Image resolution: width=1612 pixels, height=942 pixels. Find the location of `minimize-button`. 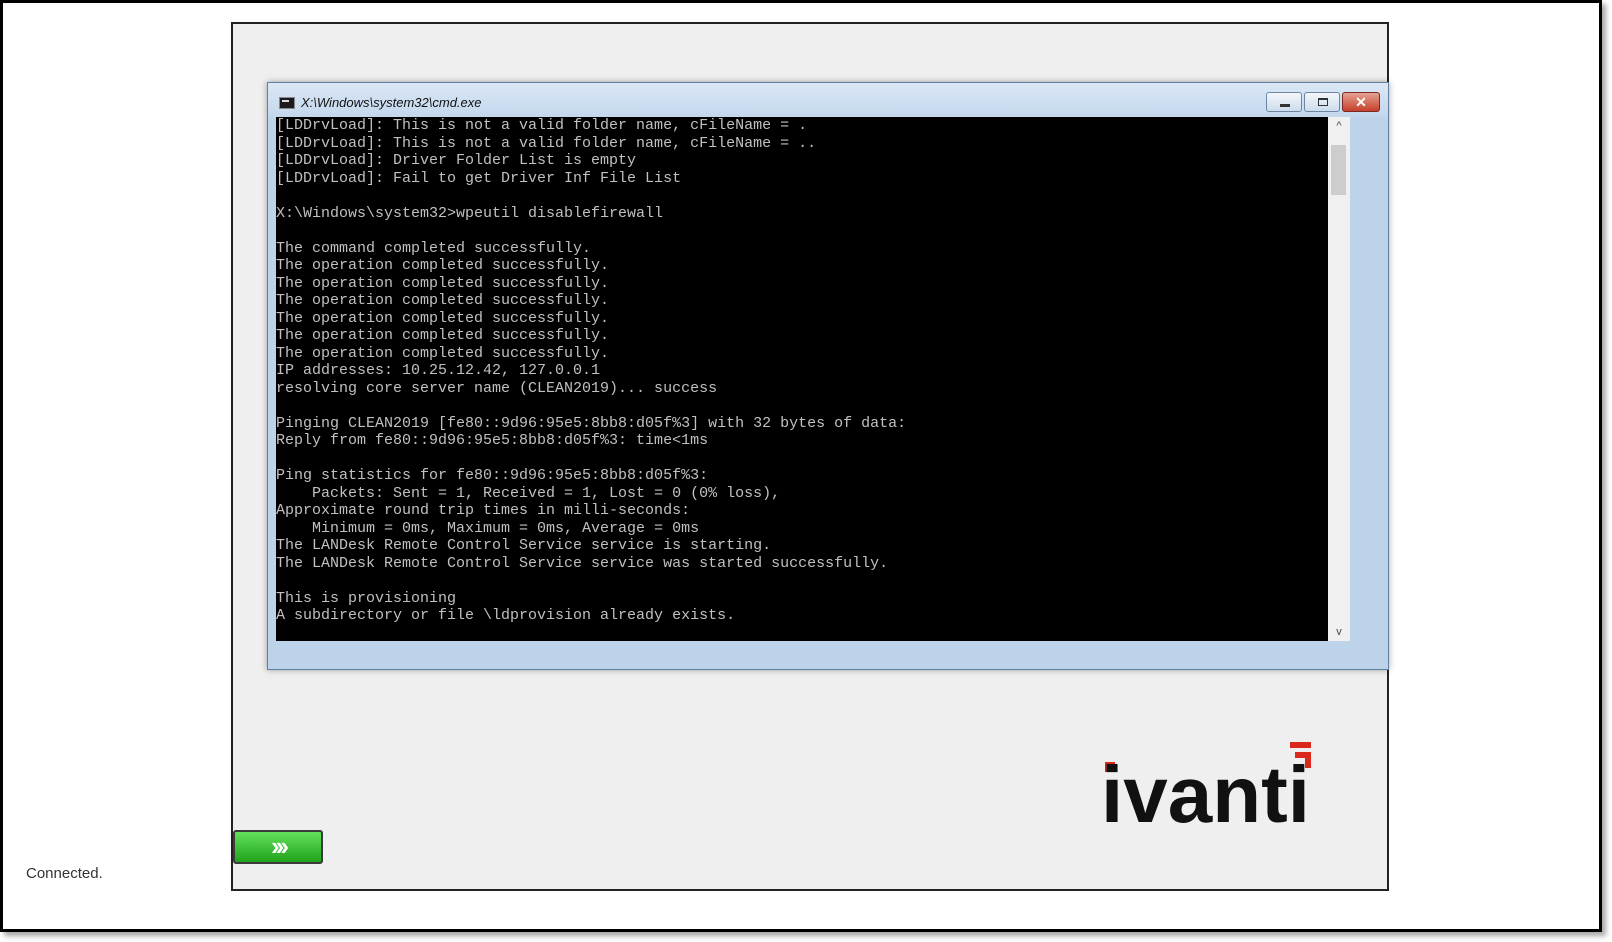

minimize-button is located at coordinates (1284, 102).